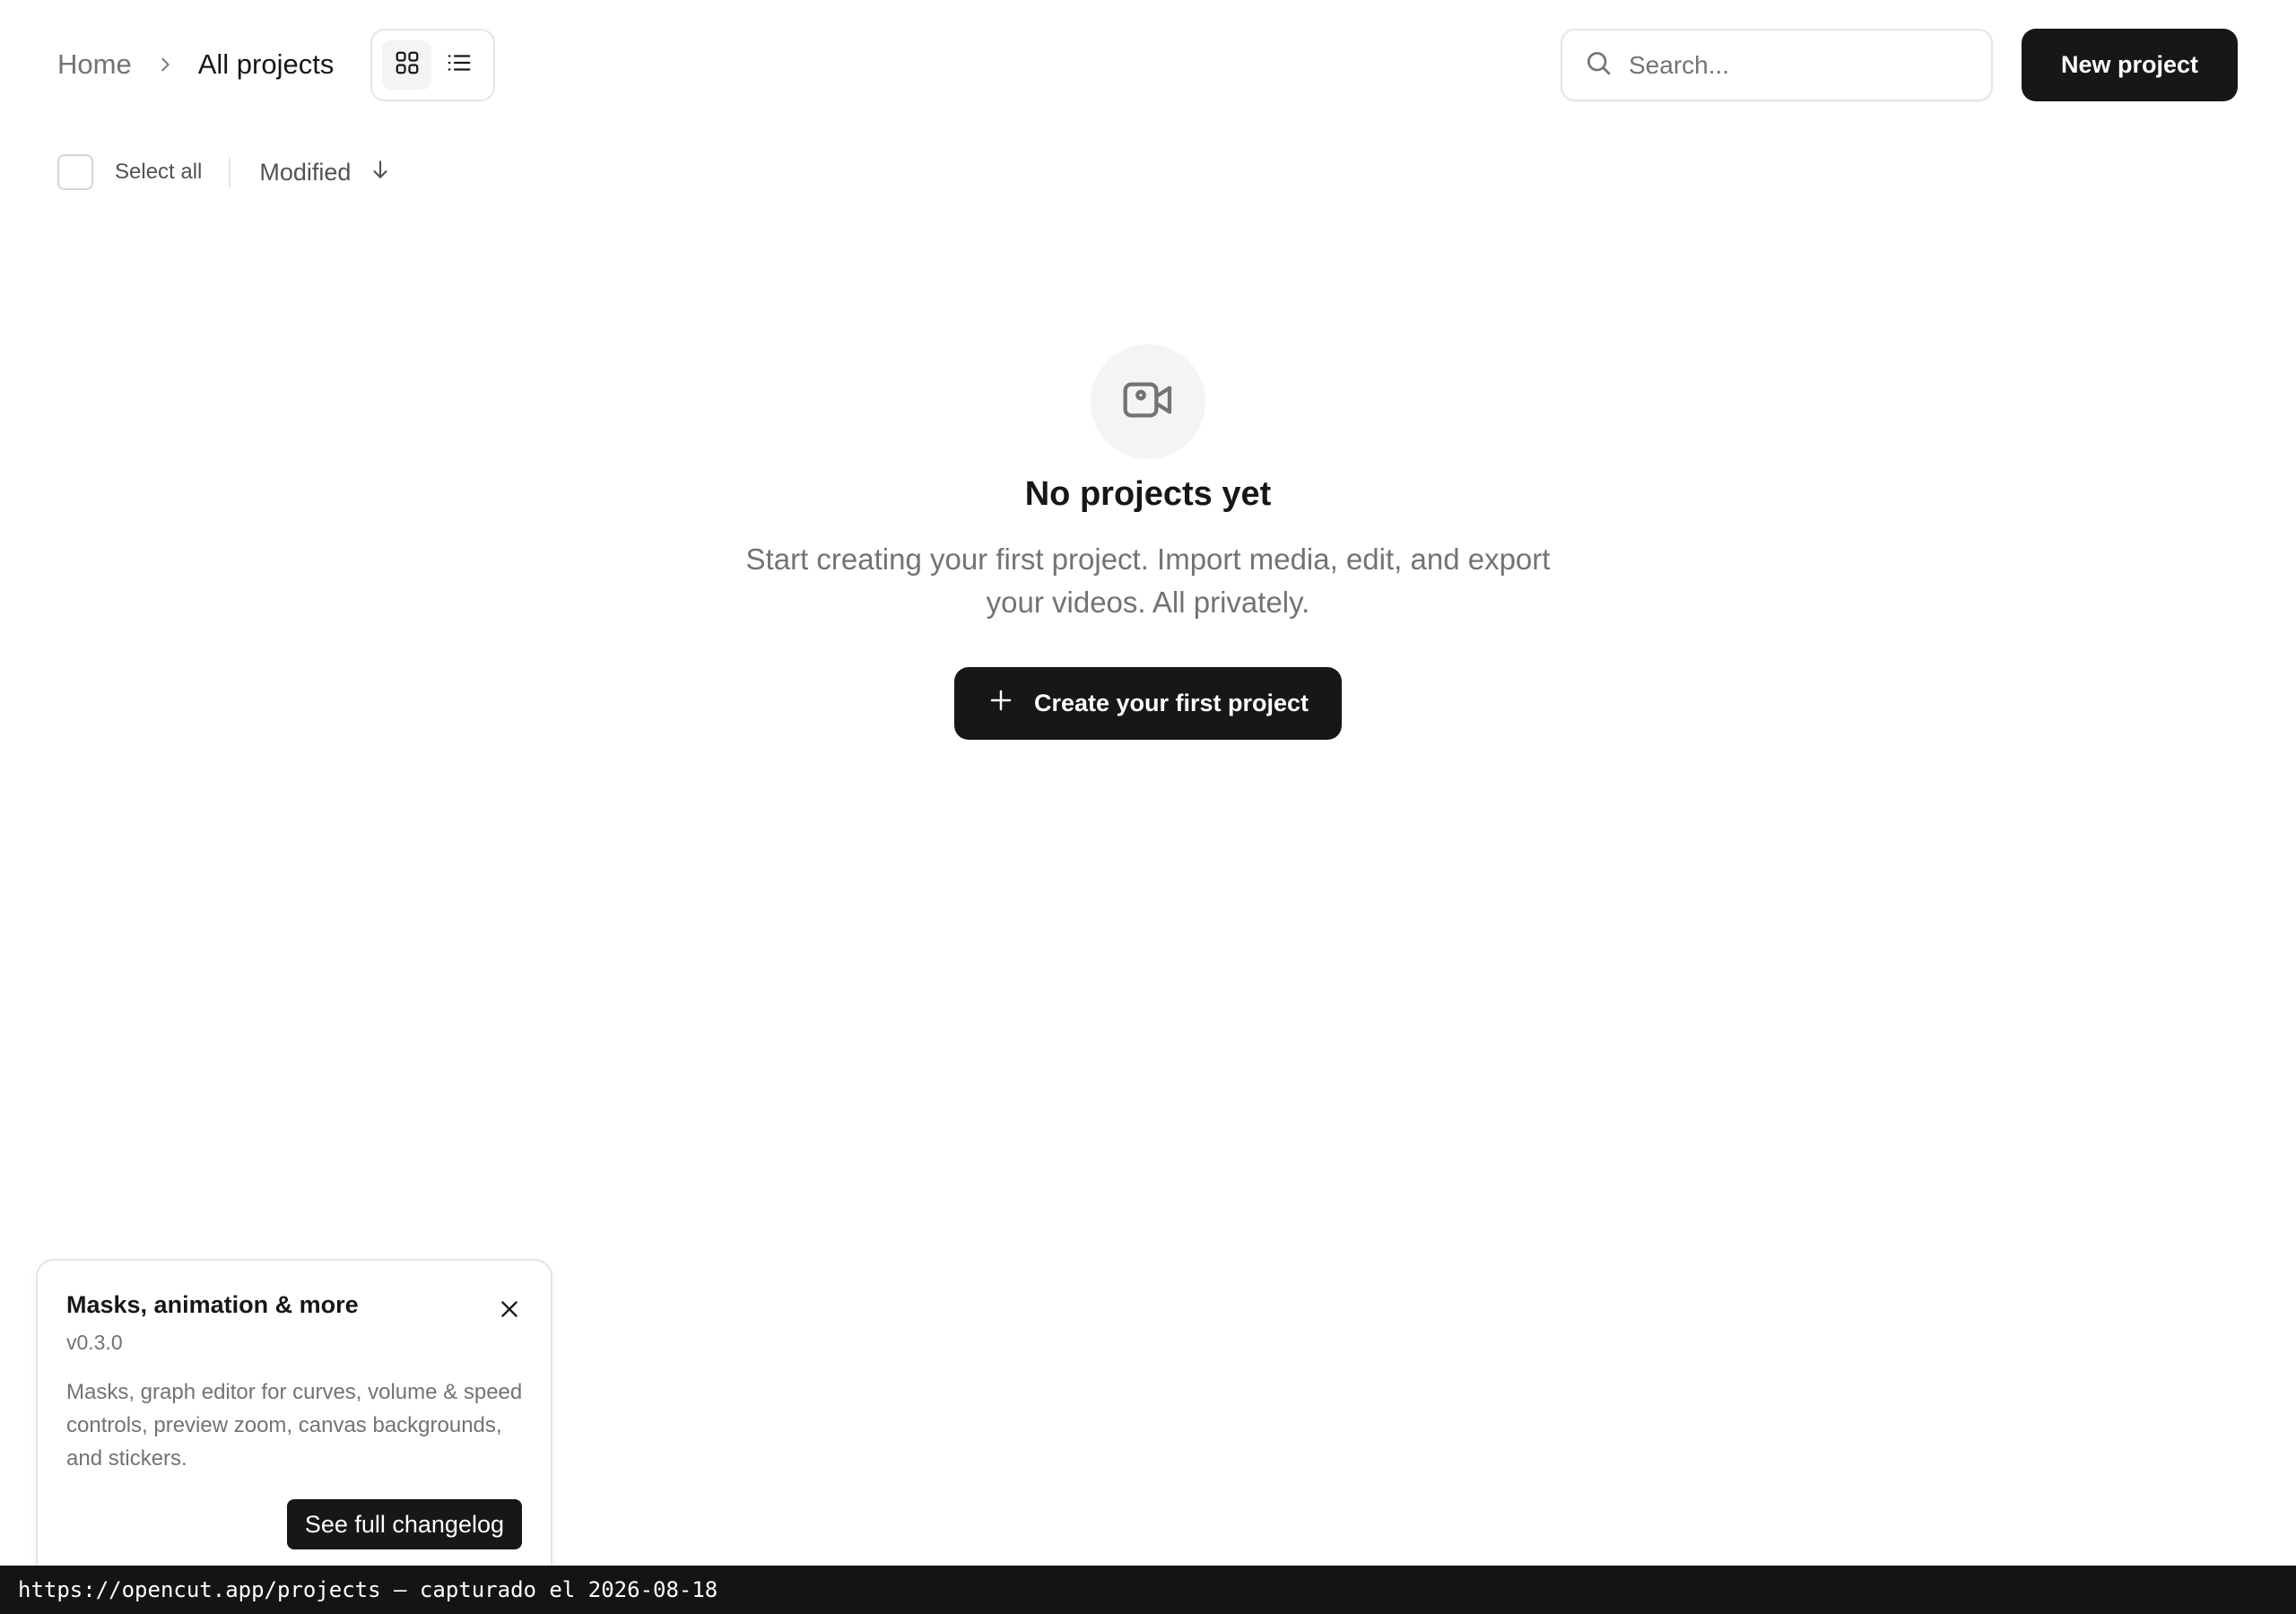 The height and width of the screenshot is (1614, 2296). Describe the element at coordinates (1598, 65) in the screenshot. I see `search-icon` at that location.